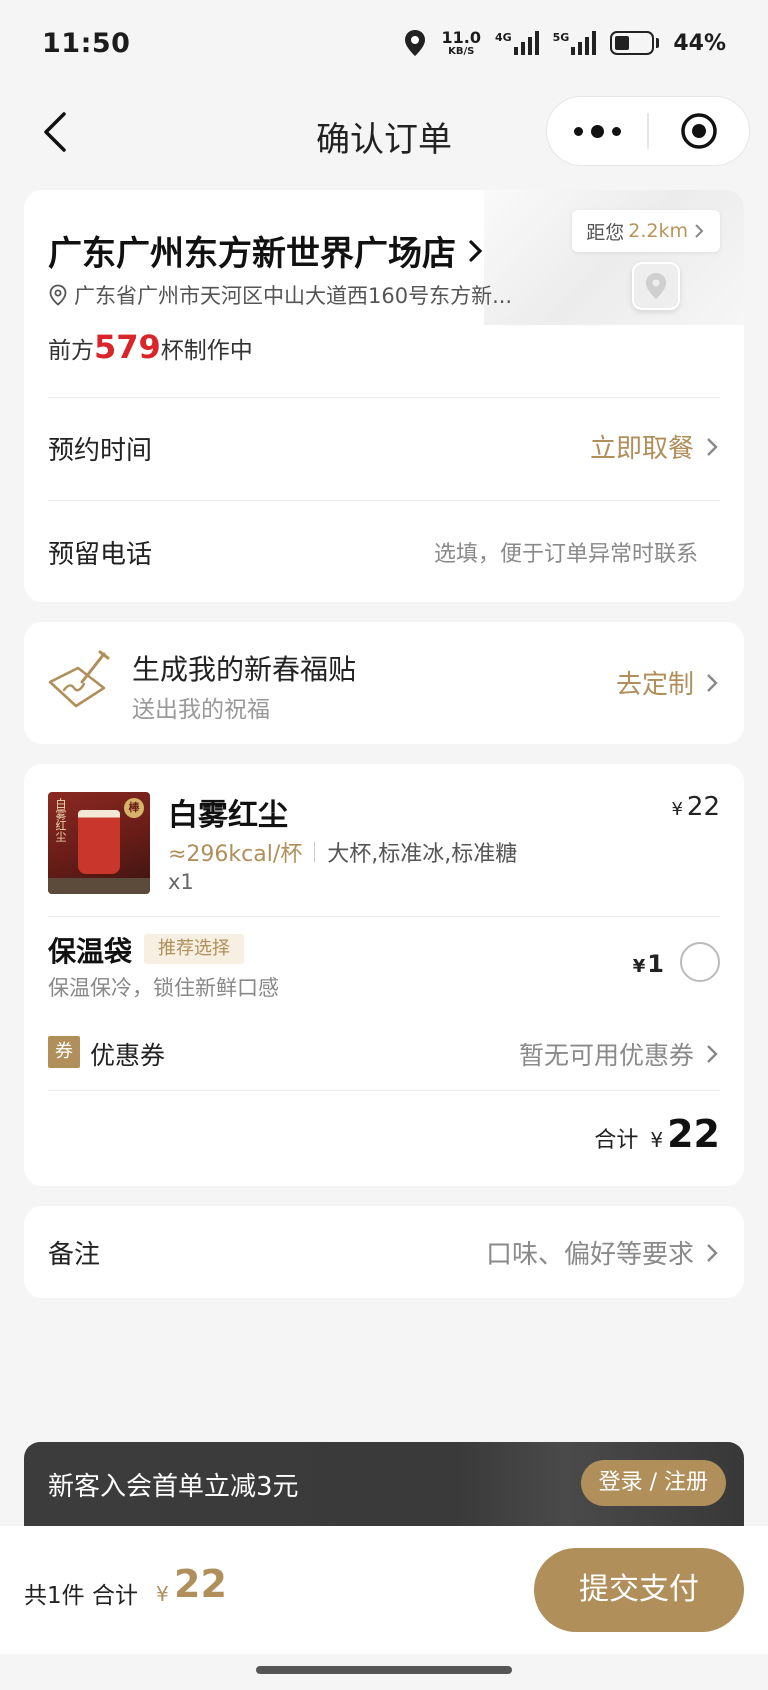  Describe the element at coordinates (635, 43) in the screenshot. I see `battery-icon` at that location.